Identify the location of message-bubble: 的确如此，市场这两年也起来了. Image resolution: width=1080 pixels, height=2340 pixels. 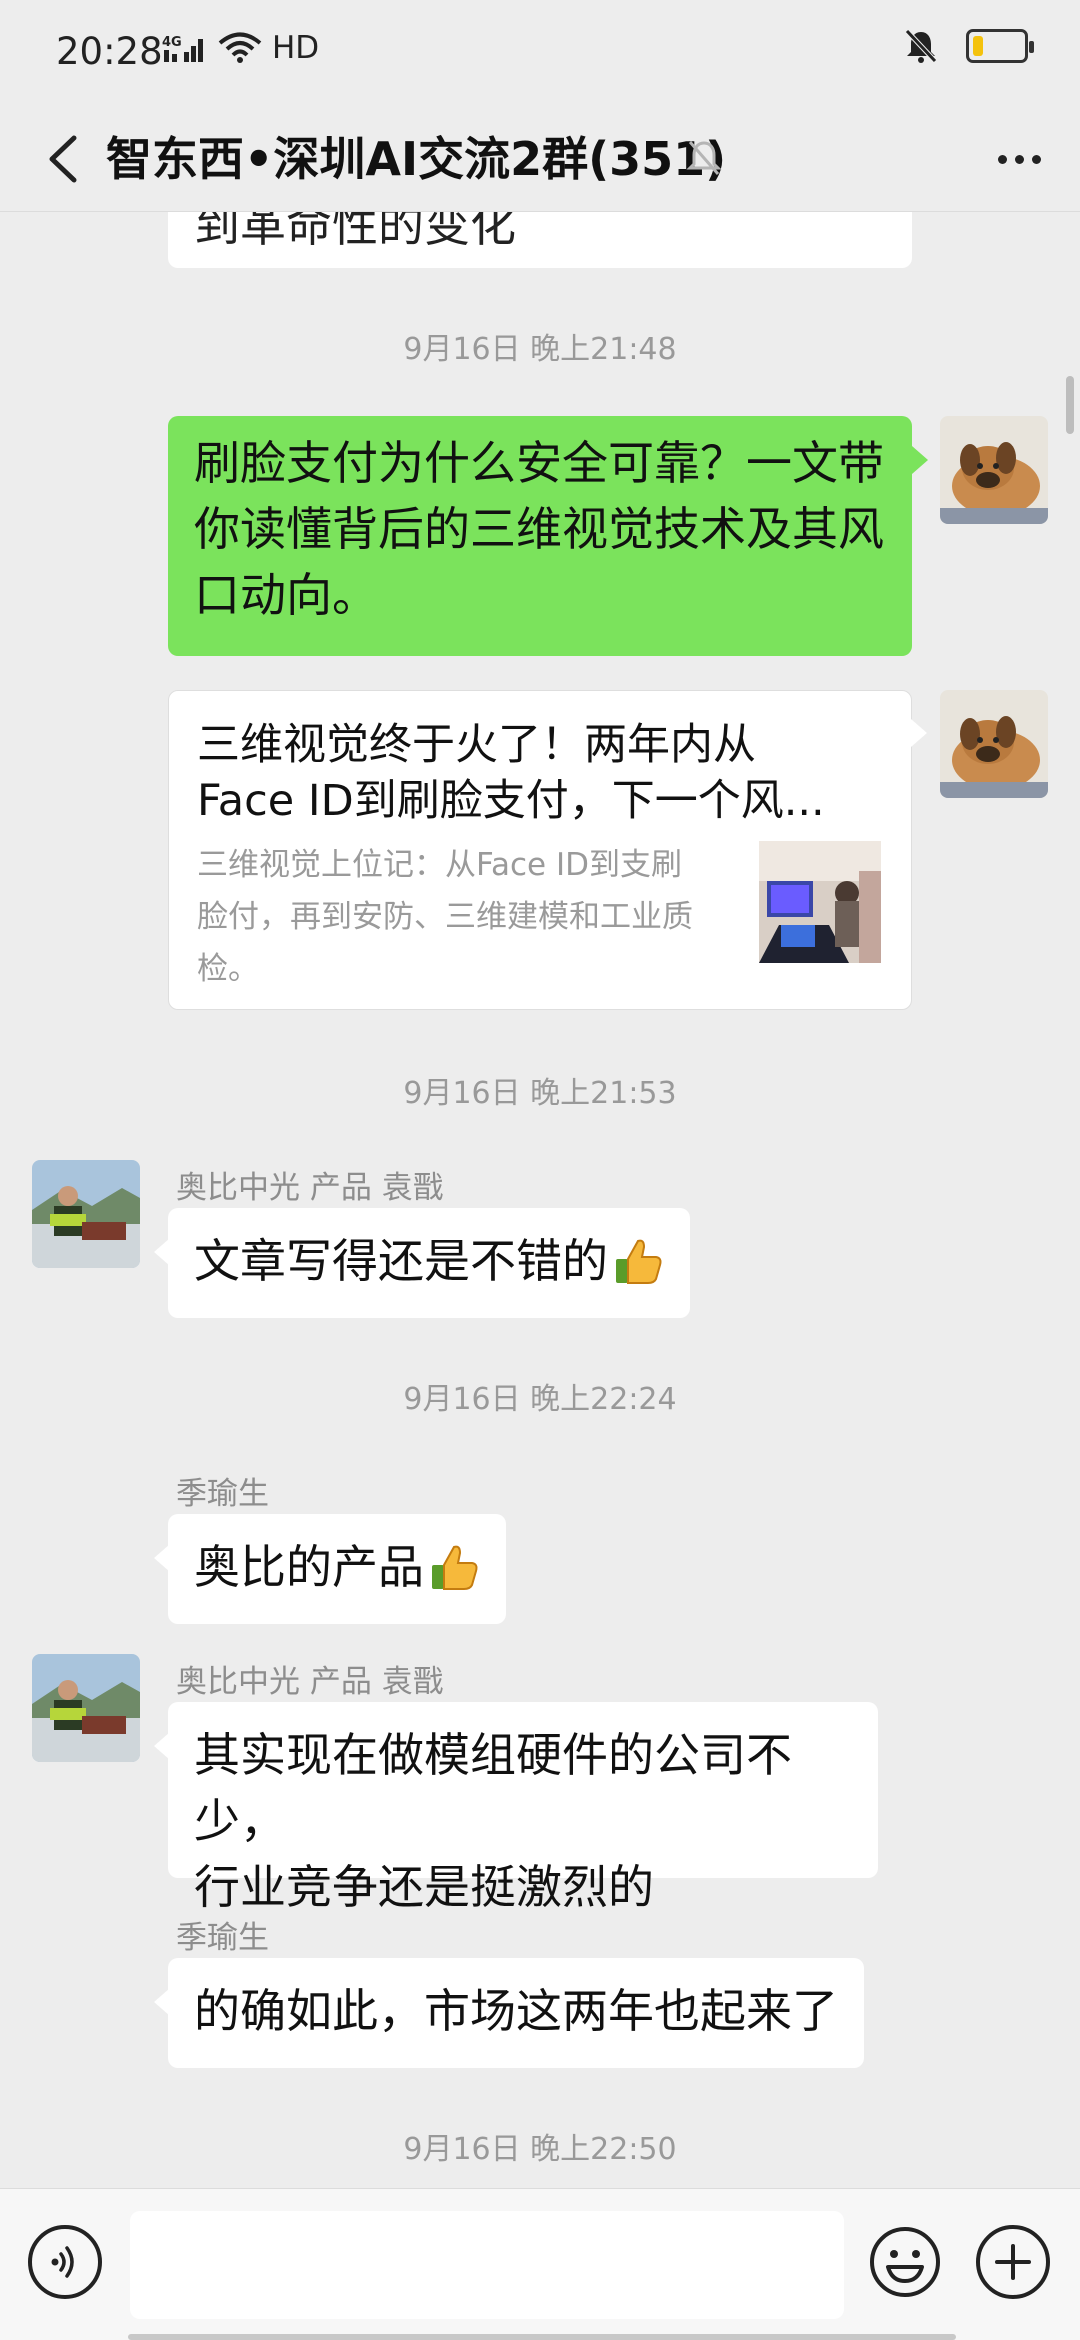
(509, 2013).